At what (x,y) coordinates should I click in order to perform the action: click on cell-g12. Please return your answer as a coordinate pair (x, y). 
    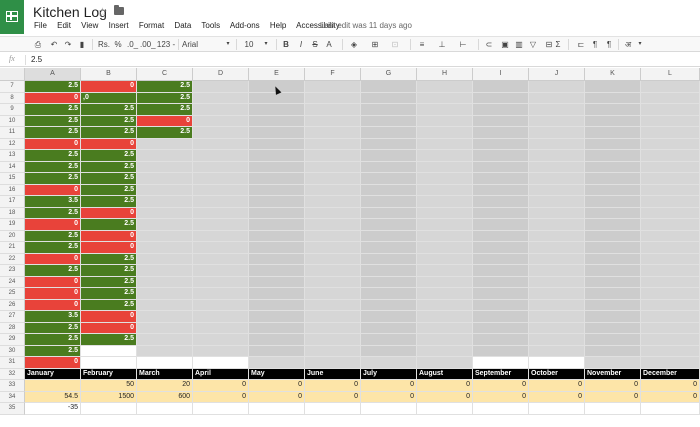
    Looking at the image, I should click on (389, 144).